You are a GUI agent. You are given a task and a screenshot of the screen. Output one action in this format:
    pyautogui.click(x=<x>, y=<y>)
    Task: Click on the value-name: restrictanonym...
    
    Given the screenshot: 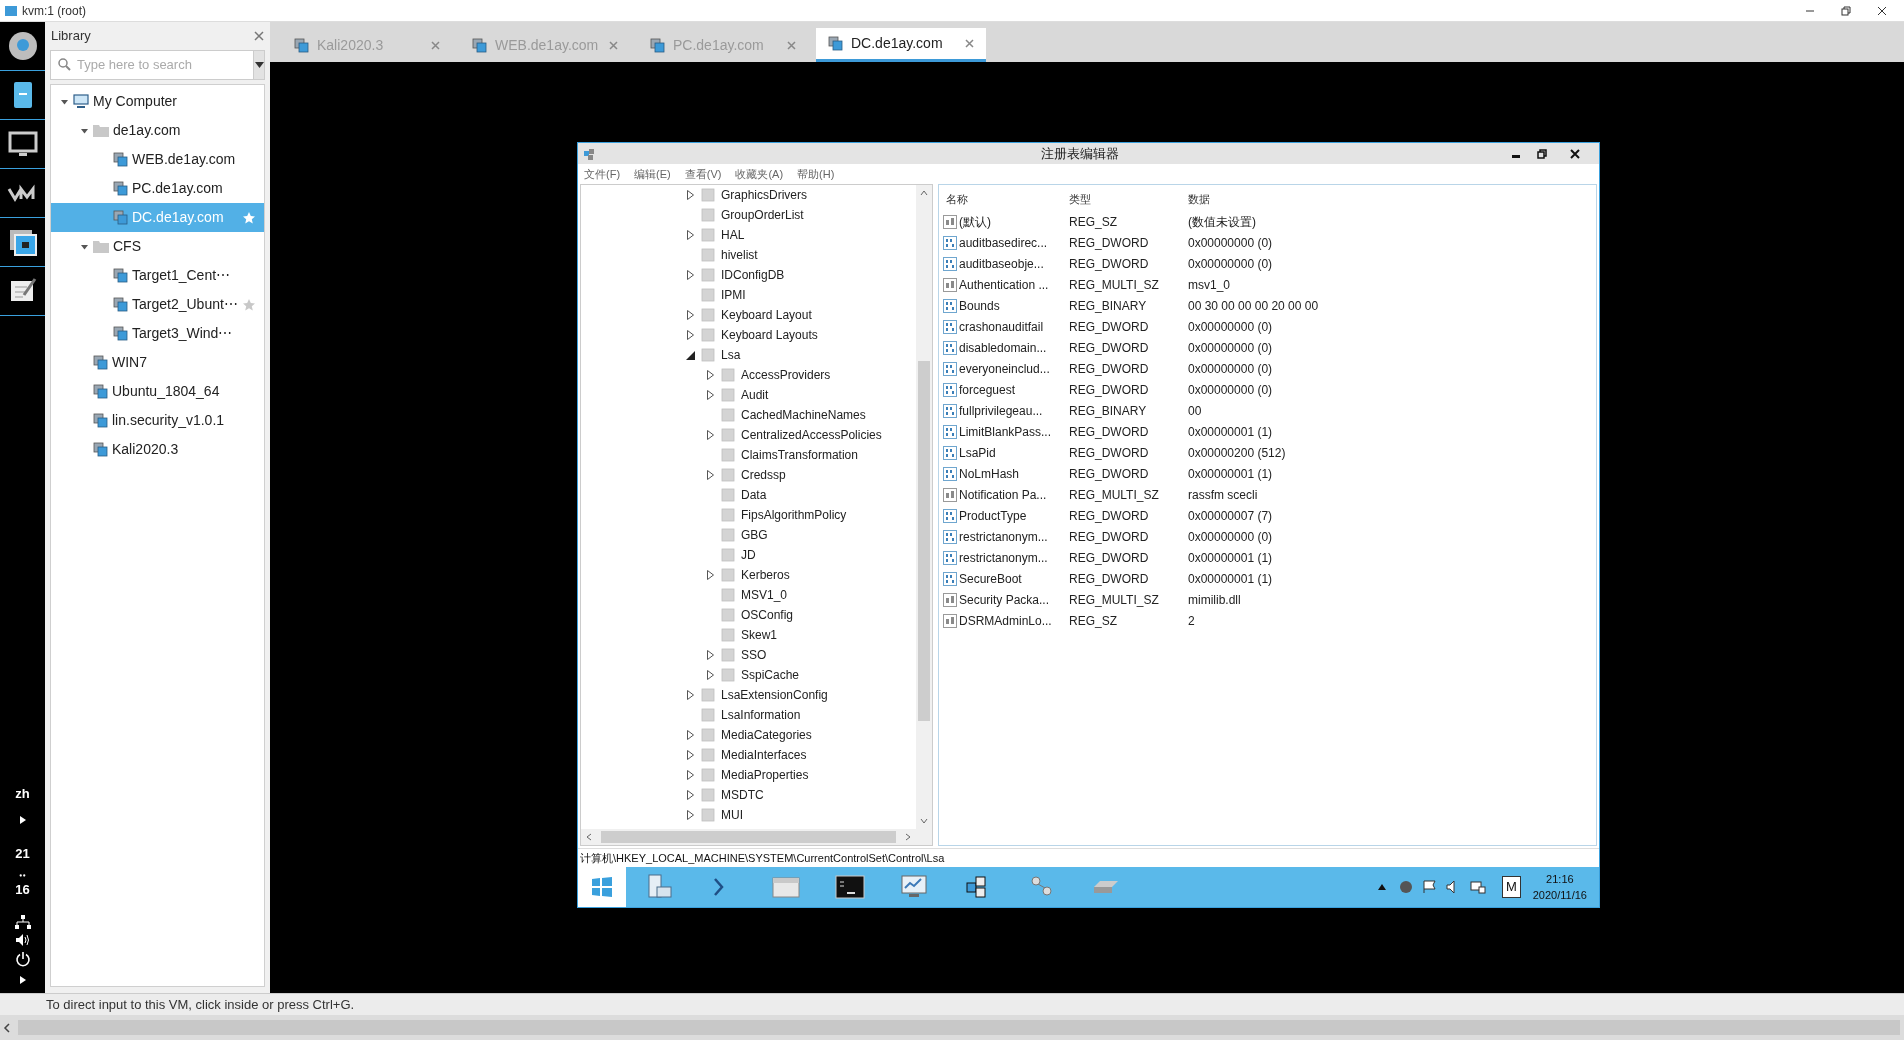 What is the action you would take?
    pyautogui.click(x=1003, y=536)
    